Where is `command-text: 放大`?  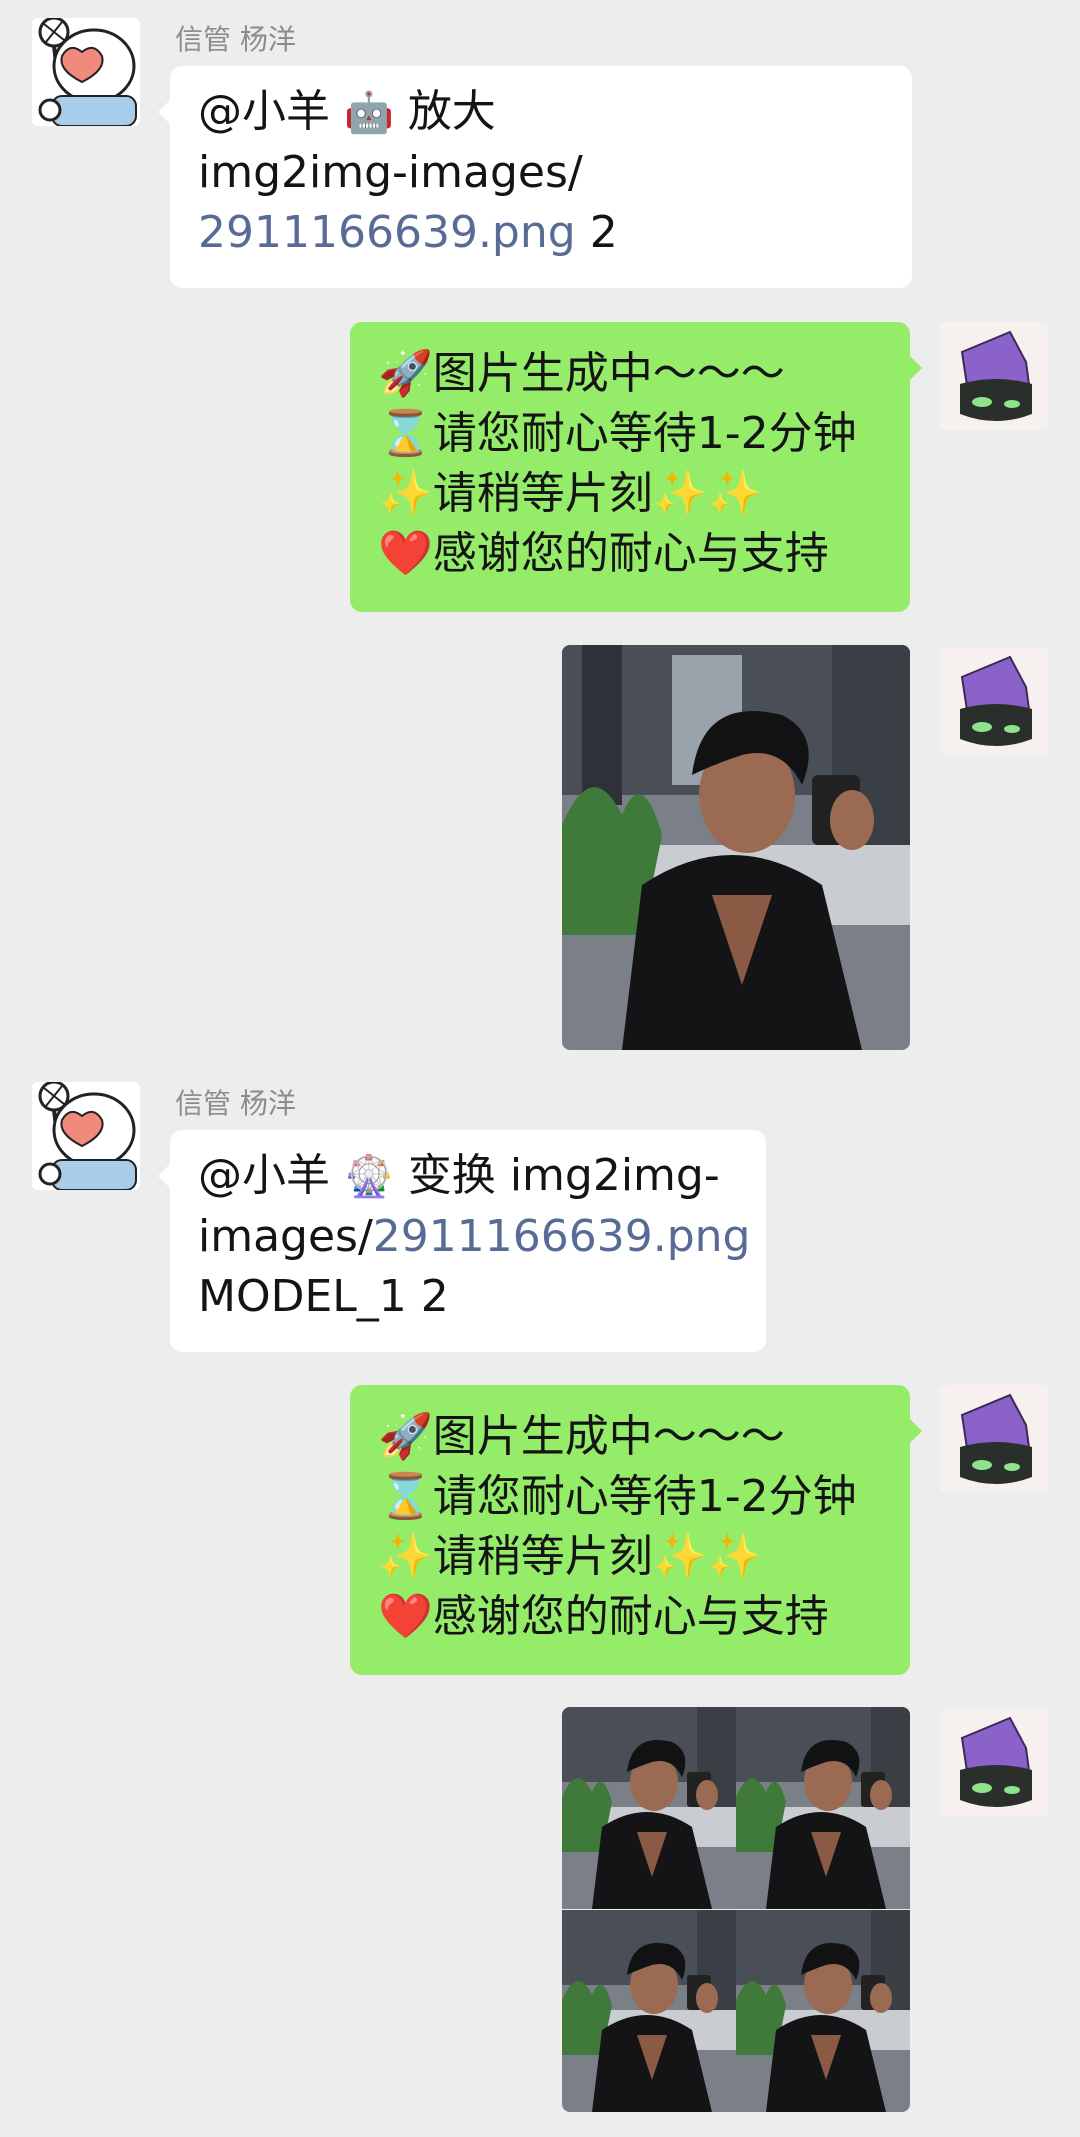 command-text: 放大 is located at coordinates (451, 111).